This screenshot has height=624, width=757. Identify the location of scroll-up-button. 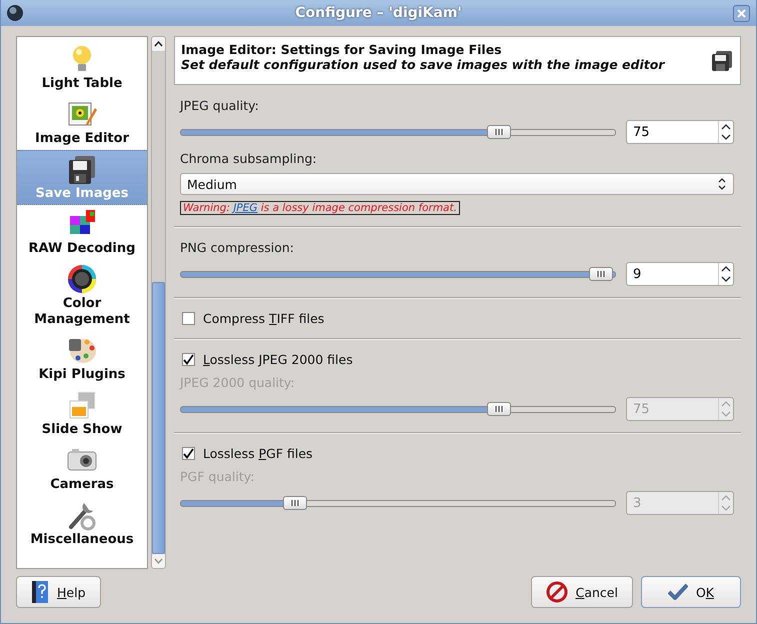
(158, 44).